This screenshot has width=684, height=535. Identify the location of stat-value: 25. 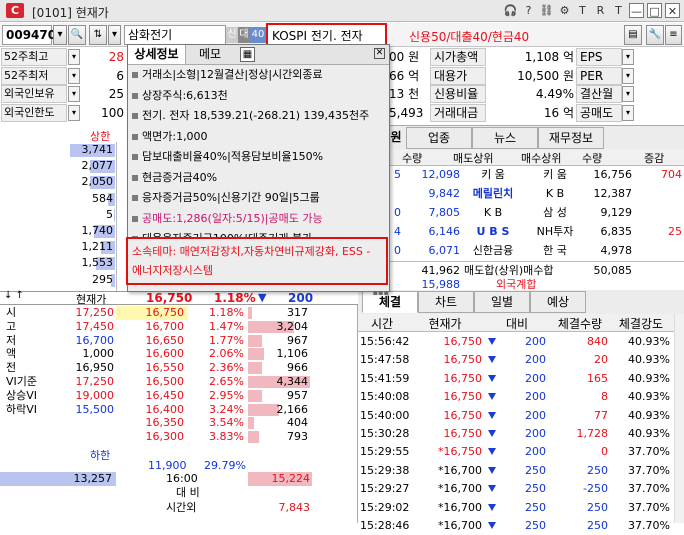
(116, 94).